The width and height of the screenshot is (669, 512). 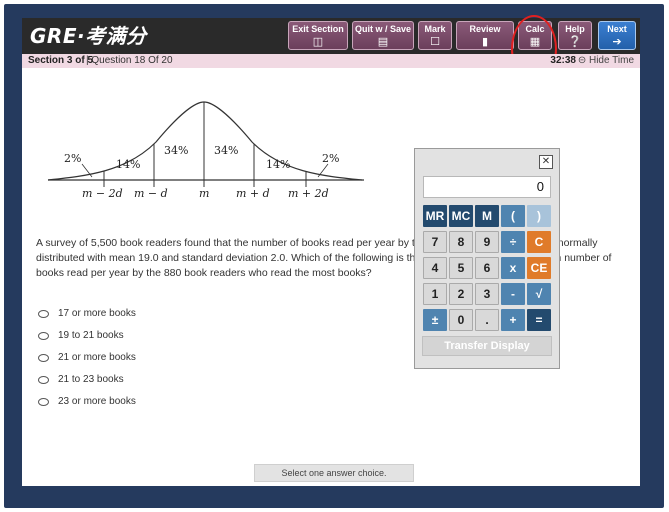 I want to click on bookmark-icon: ▮, so click(x=485, y=42).